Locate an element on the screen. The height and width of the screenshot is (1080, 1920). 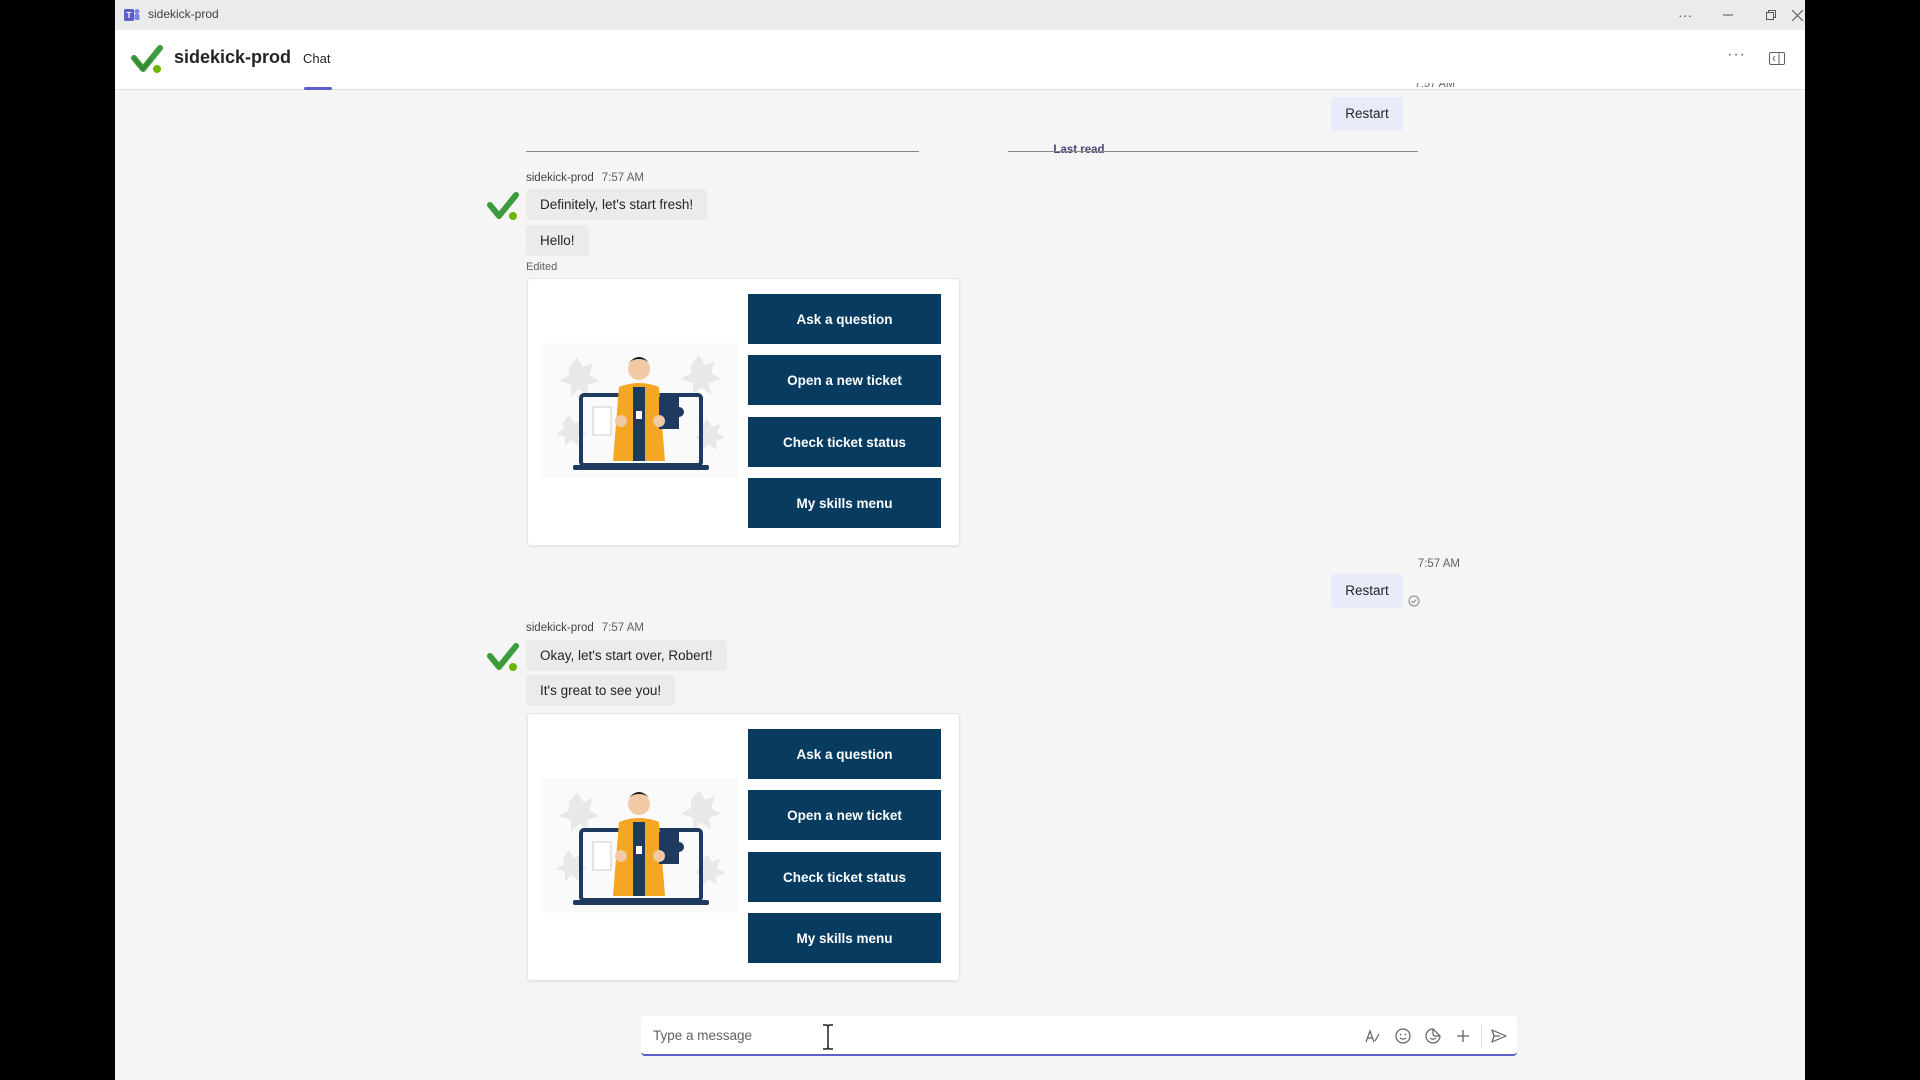
bot-message: It's great to see you! is located at coordinates (601, 690).